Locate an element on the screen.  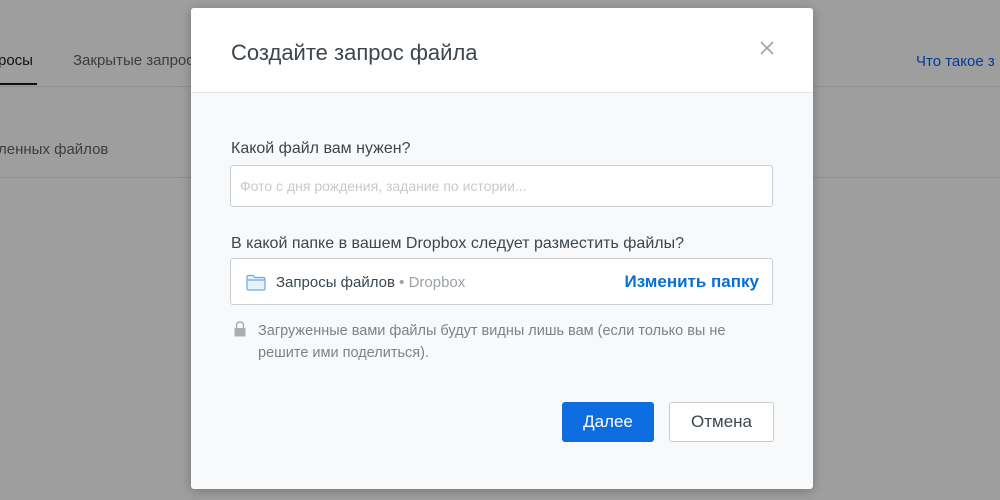
file-name-input is located at coordinates (501, 186).